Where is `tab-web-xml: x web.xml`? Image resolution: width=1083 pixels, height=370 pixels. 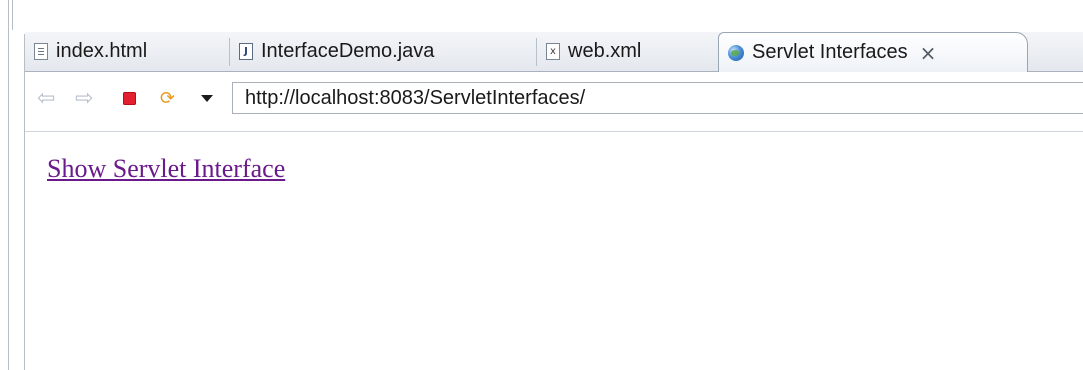 tab-web-xml: x web.xml is located at coordinates (627, 51).